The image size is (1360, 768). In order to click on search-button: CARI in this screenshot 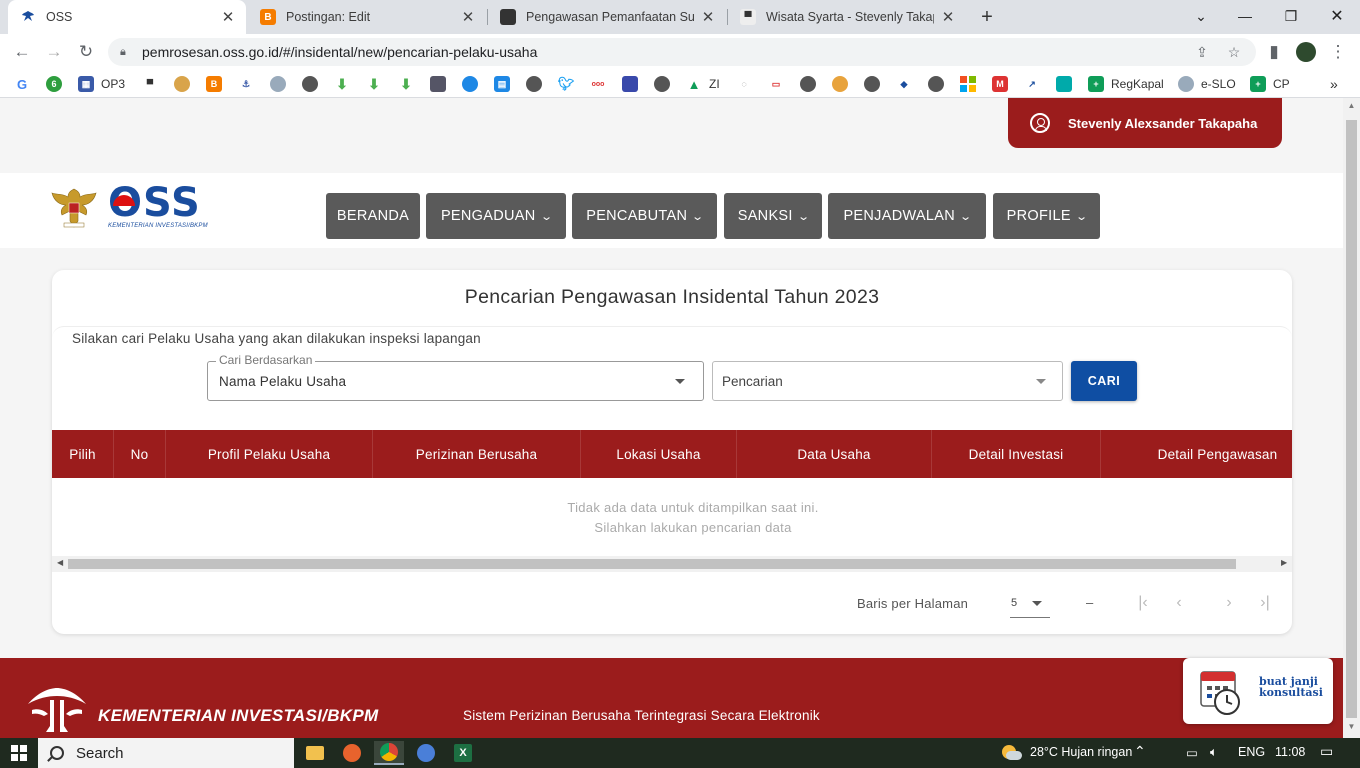, I will do `click(1104, 381)`.